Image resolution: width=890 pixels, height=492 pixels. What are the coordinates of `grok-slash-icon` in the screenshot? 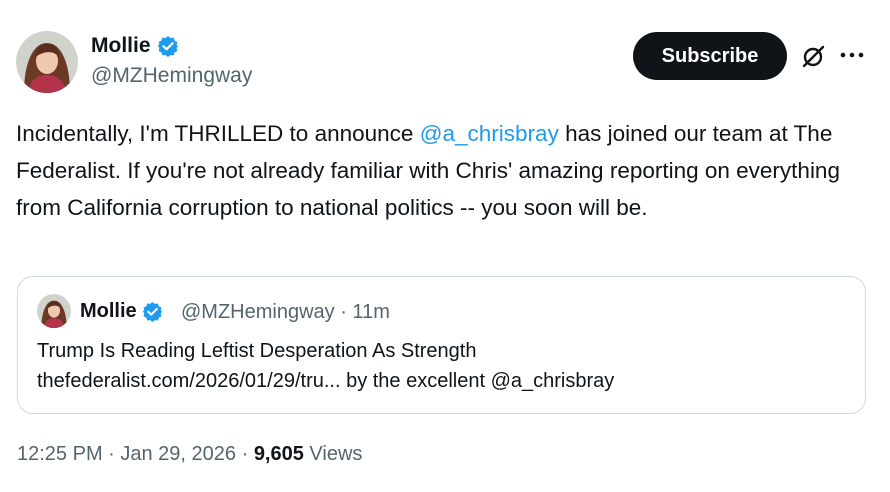 It's located at (813, 57).